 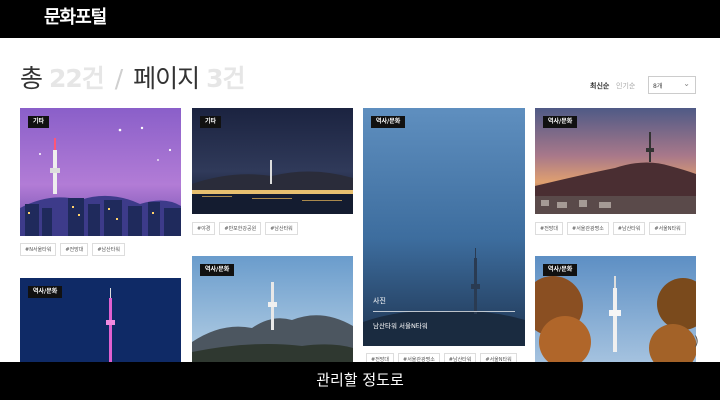 I want to click on card-subtitle: 남산타워 서울N타워, so click(x=400, y=326).